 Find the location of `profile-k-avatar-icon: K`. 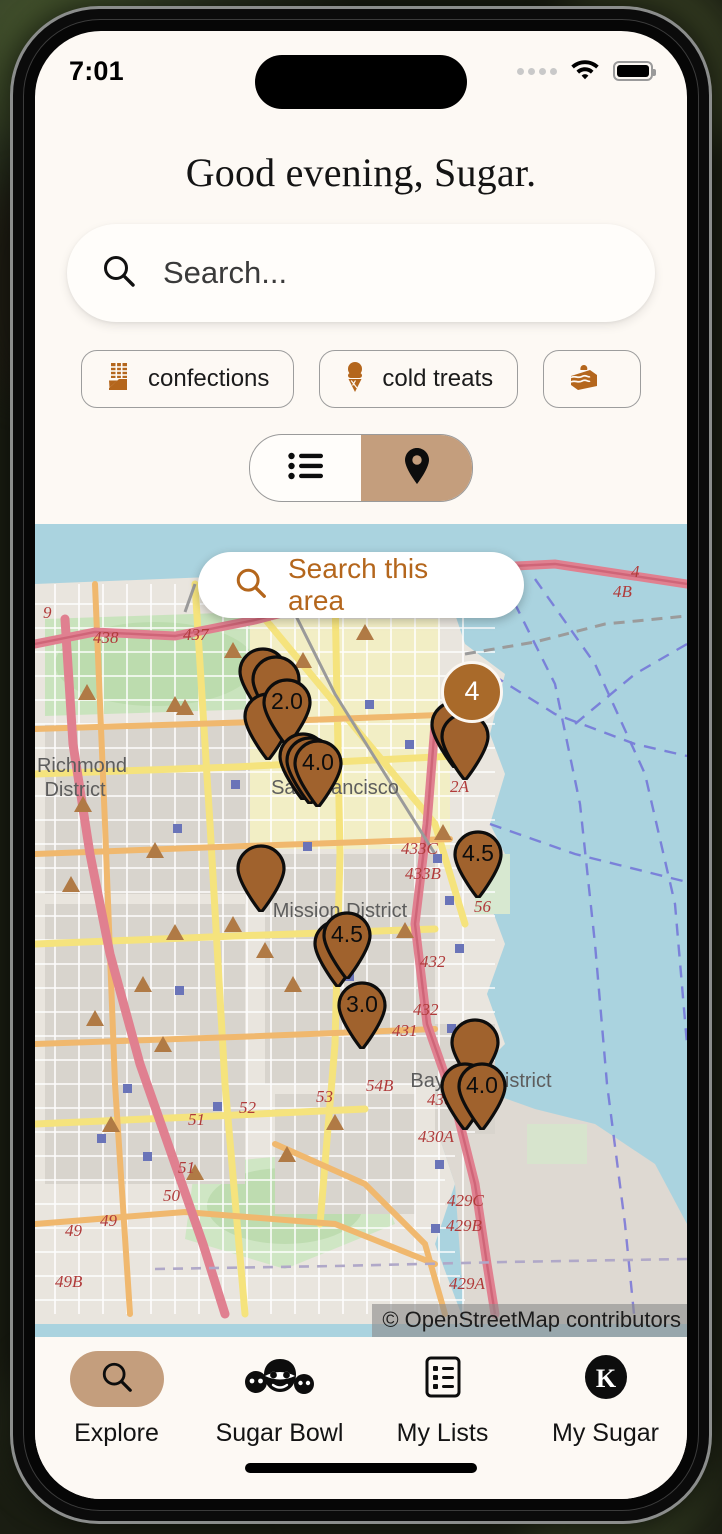

profile-k-avatar-icon: K is located at coordinates (606, 1379).